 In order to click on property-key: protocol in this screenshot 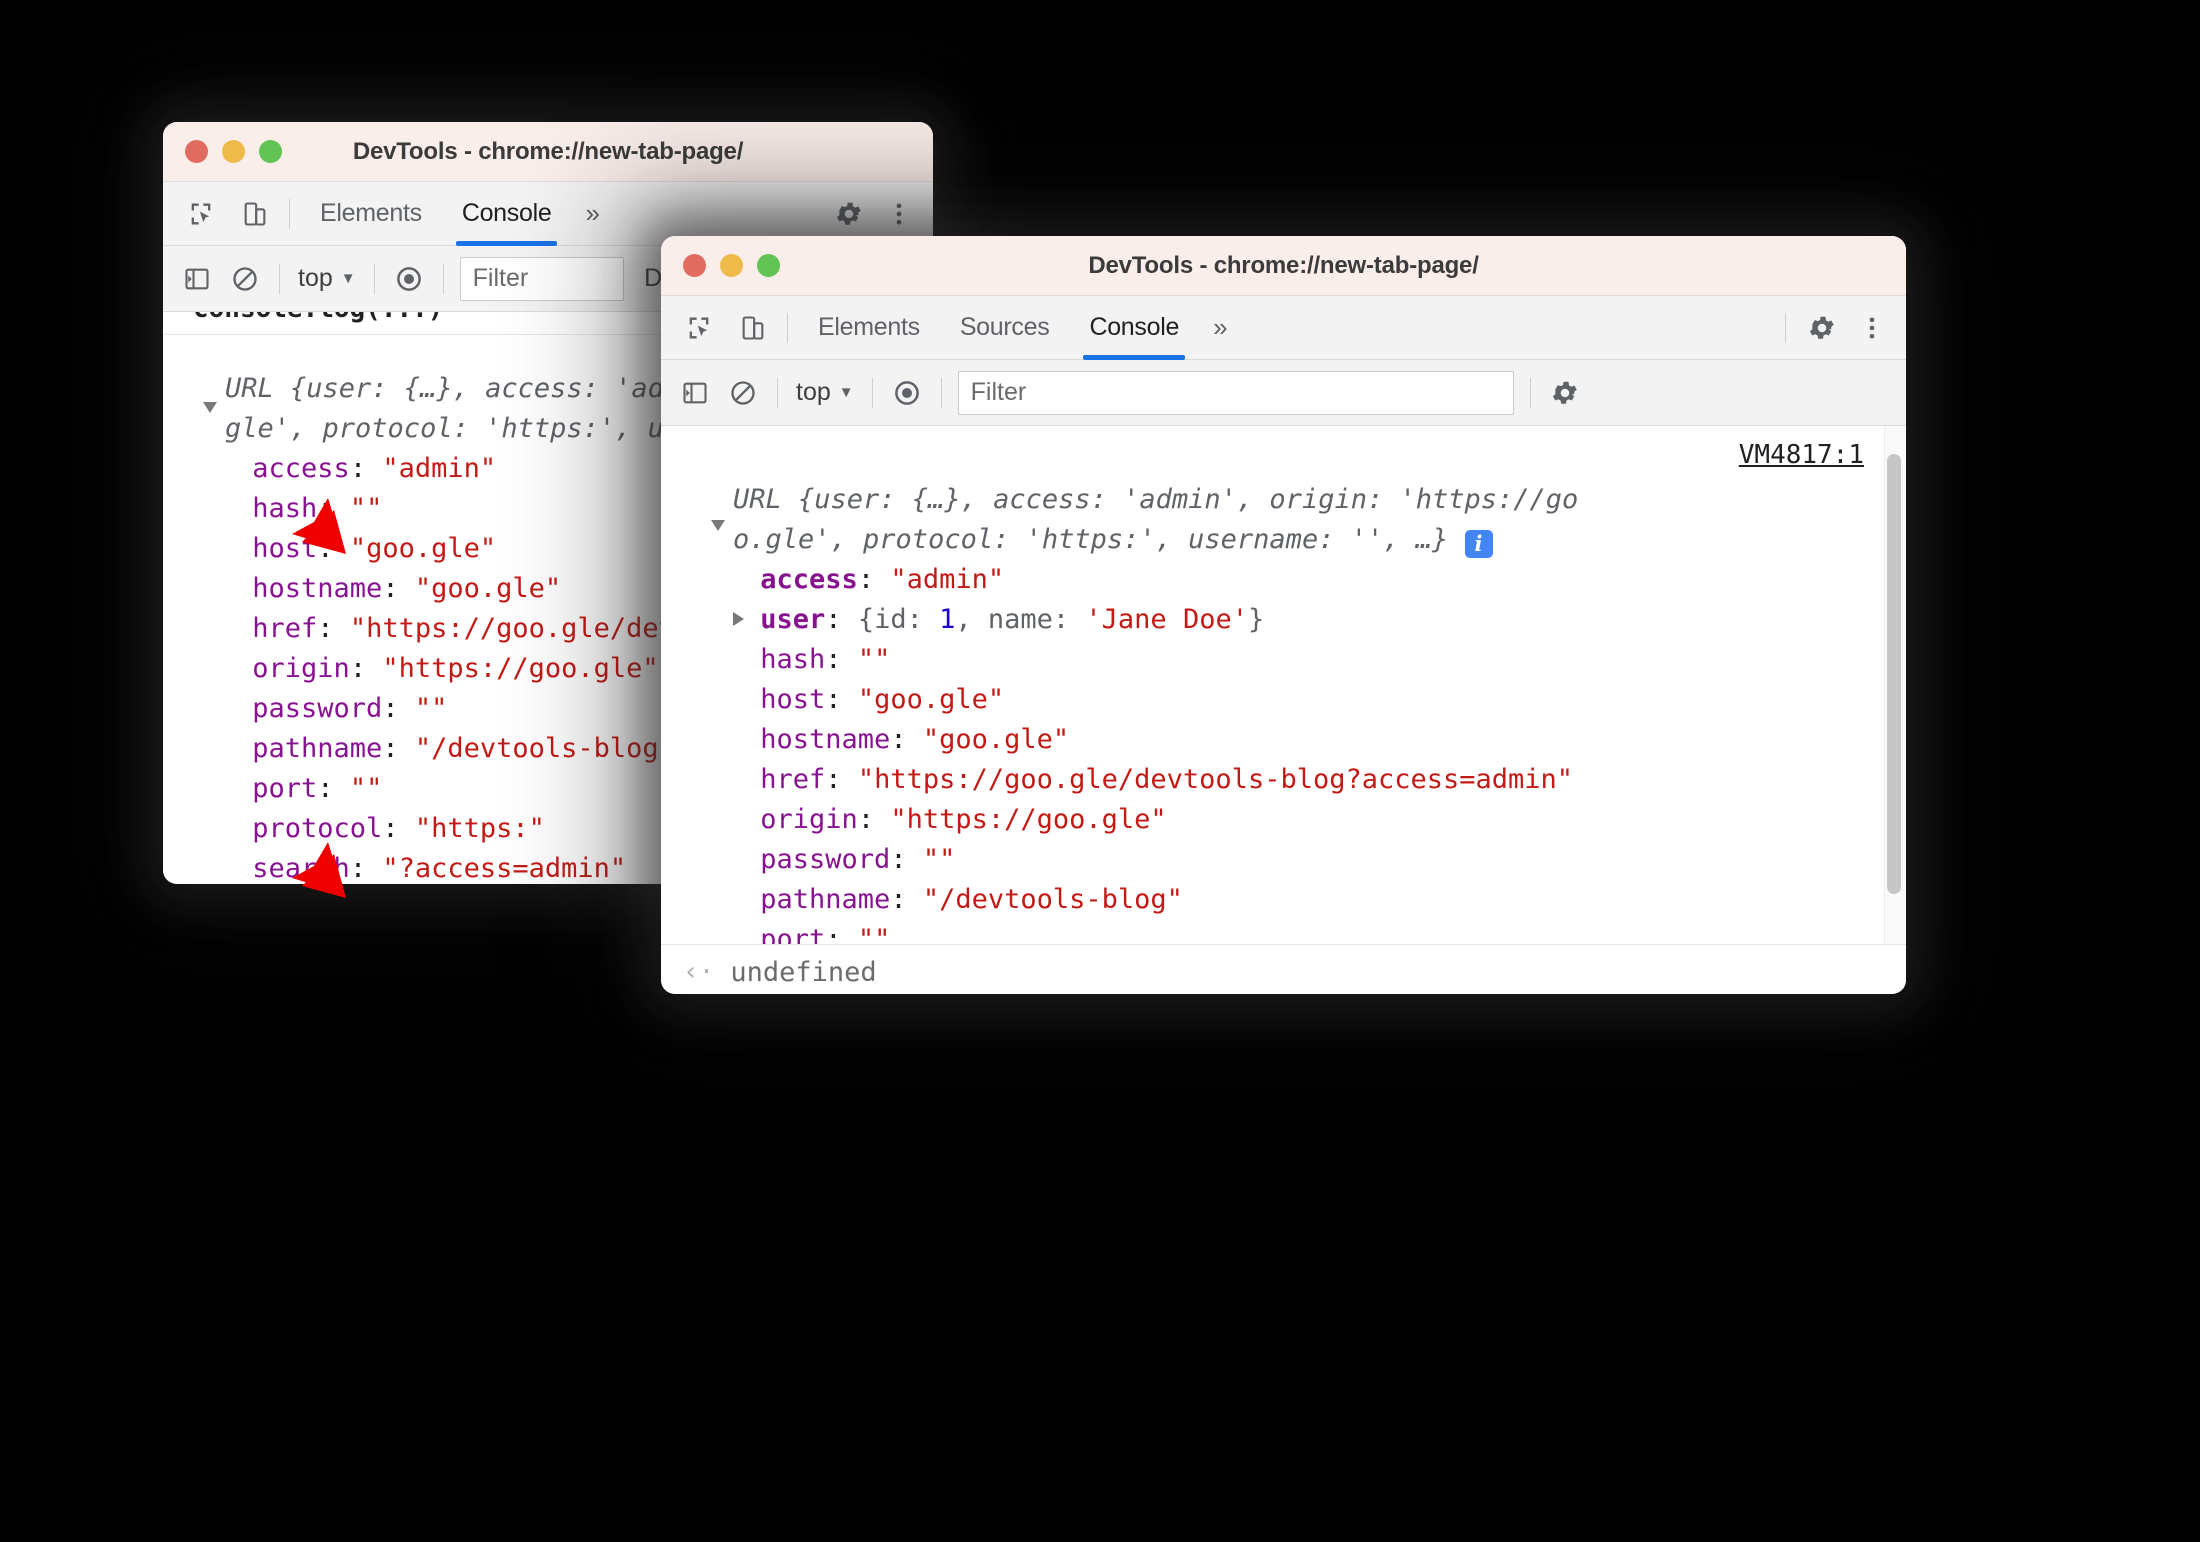, I will do `click(317, 828)`.